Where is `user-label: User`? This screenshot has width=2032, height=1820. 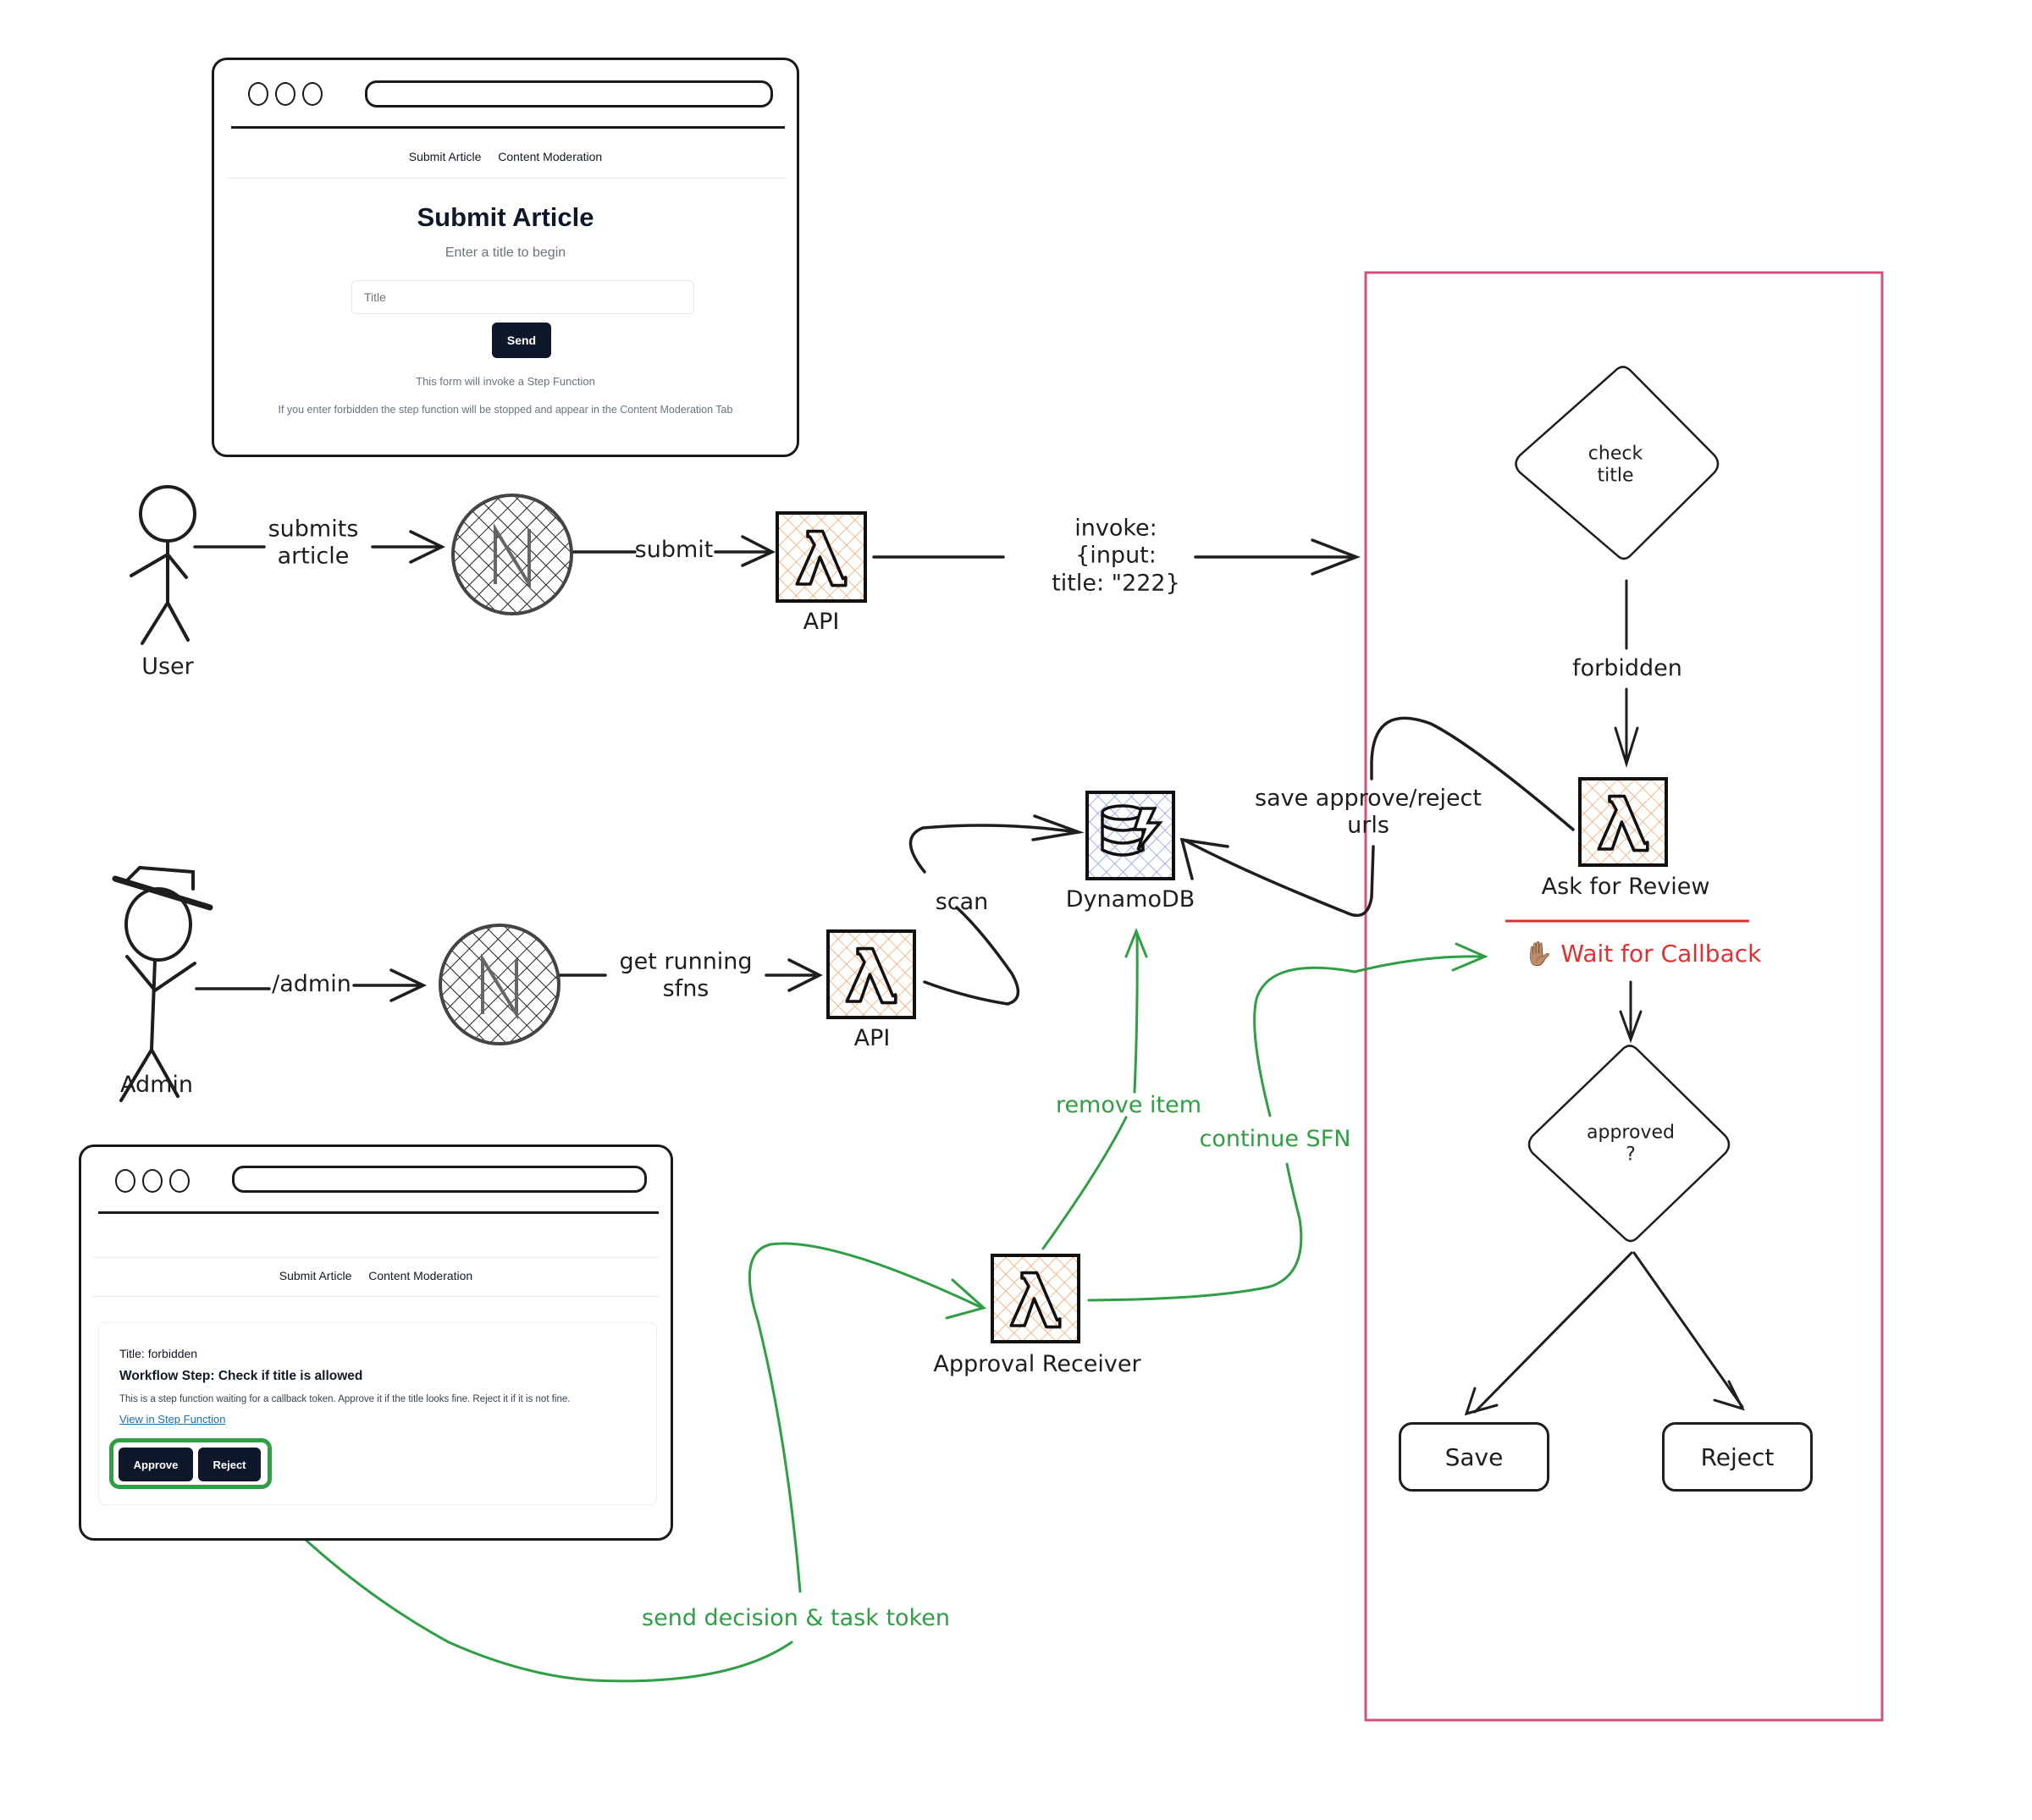 user-label: User is located at coordinates (167, 666).